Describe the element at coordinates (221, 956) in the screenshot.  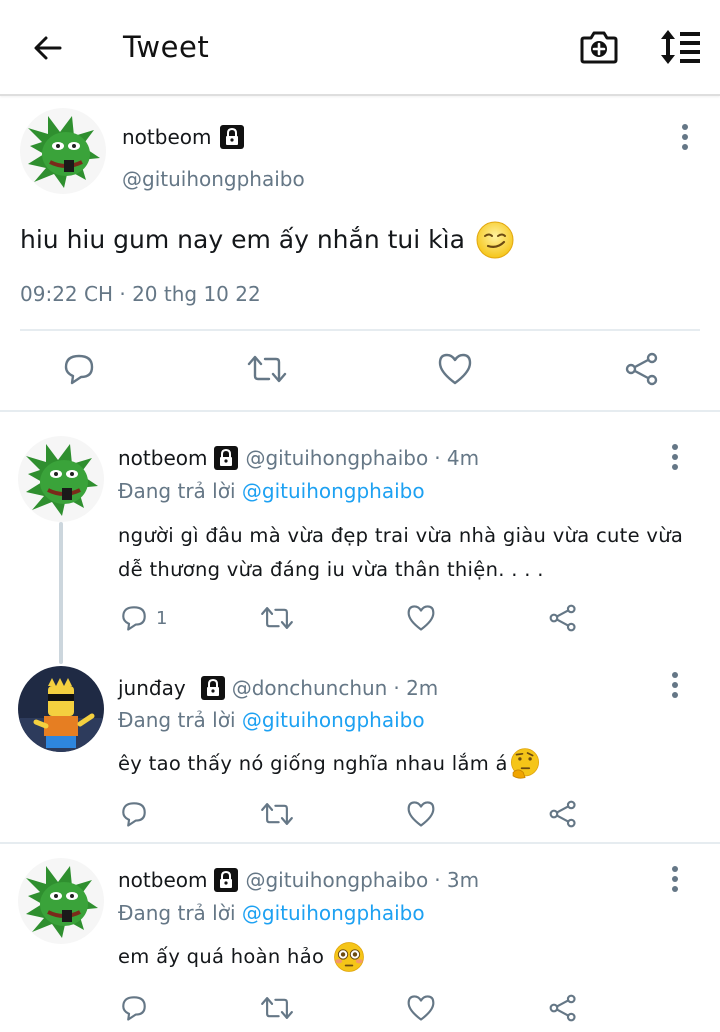
I see `reply-text-content: em ấy quá hoàn hảo` at that location.